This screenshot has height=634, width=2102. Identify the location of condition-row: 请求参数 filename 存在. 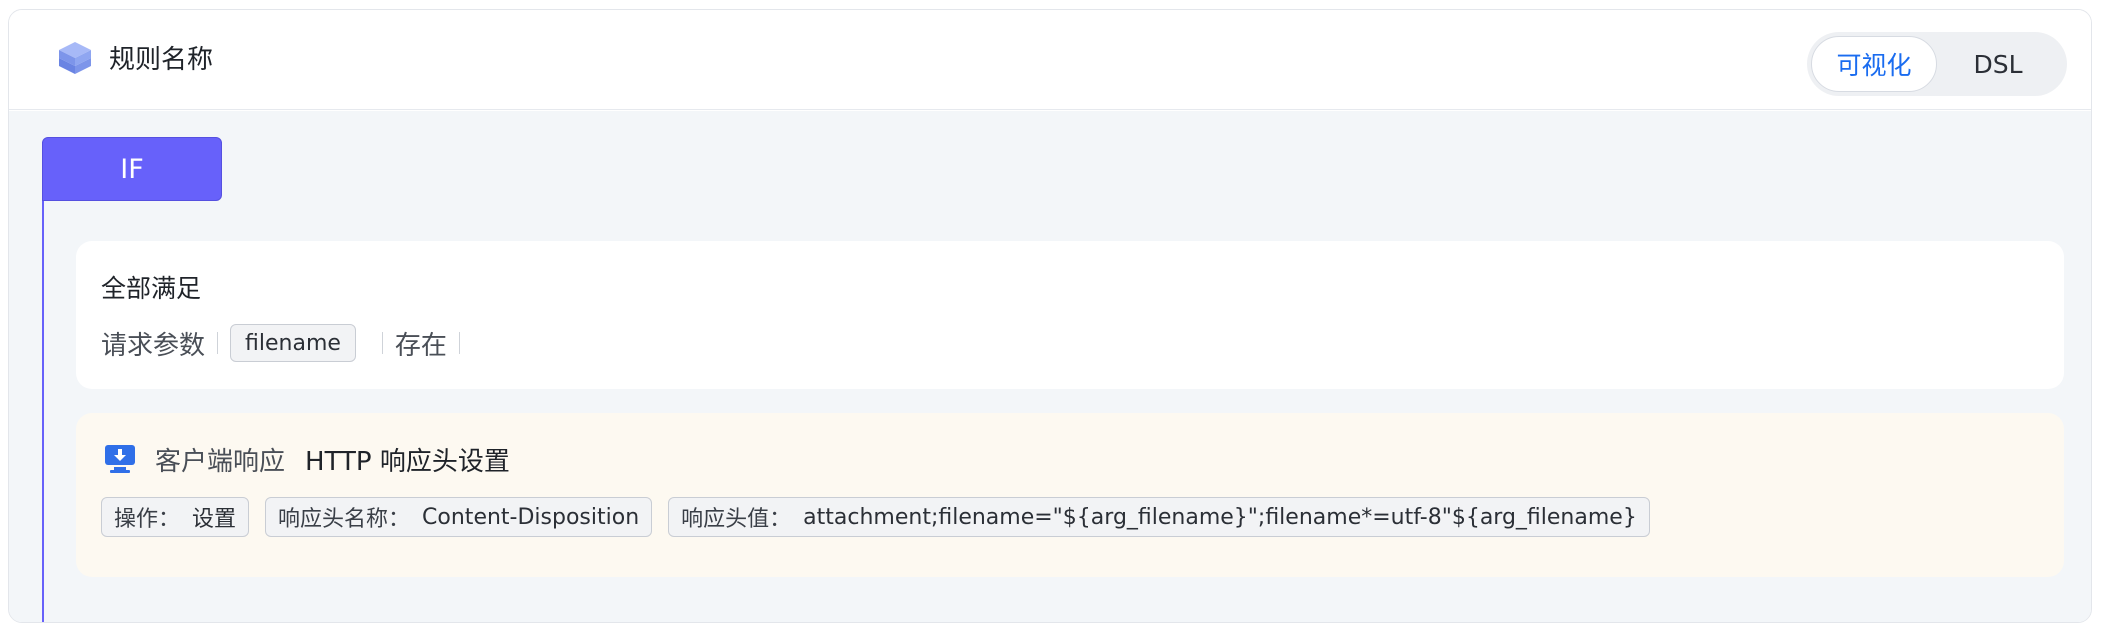
(286, 343).